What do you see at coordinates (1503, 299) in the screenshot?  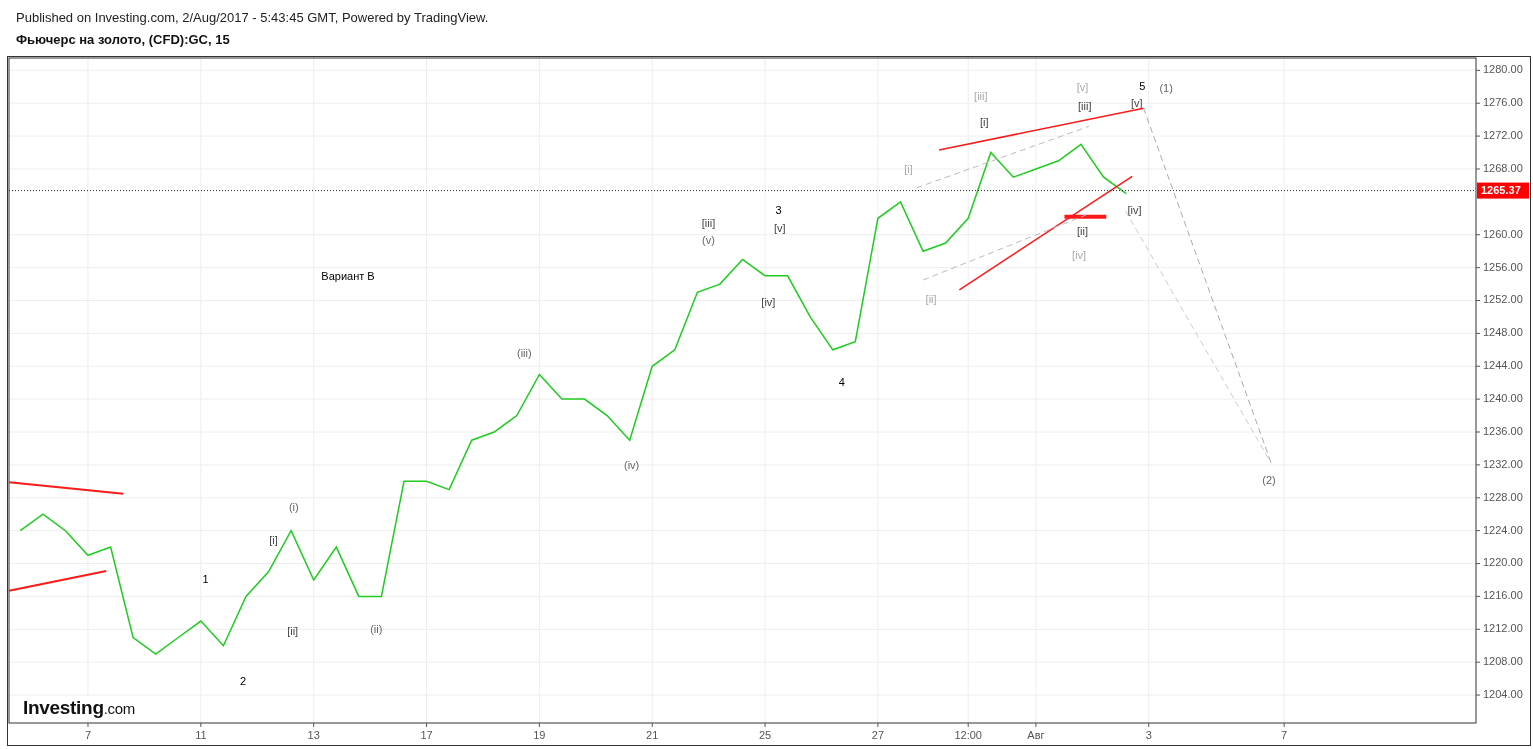 I see `y-axis-label: 1252.00` at bounding box center [1503, 299].